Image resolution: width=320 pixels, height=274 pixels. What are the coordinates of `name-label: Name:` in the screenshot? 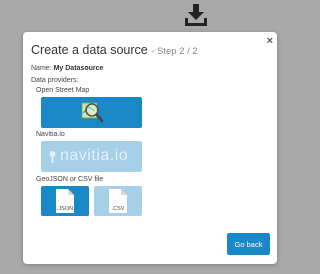 It's located at (41, 68).